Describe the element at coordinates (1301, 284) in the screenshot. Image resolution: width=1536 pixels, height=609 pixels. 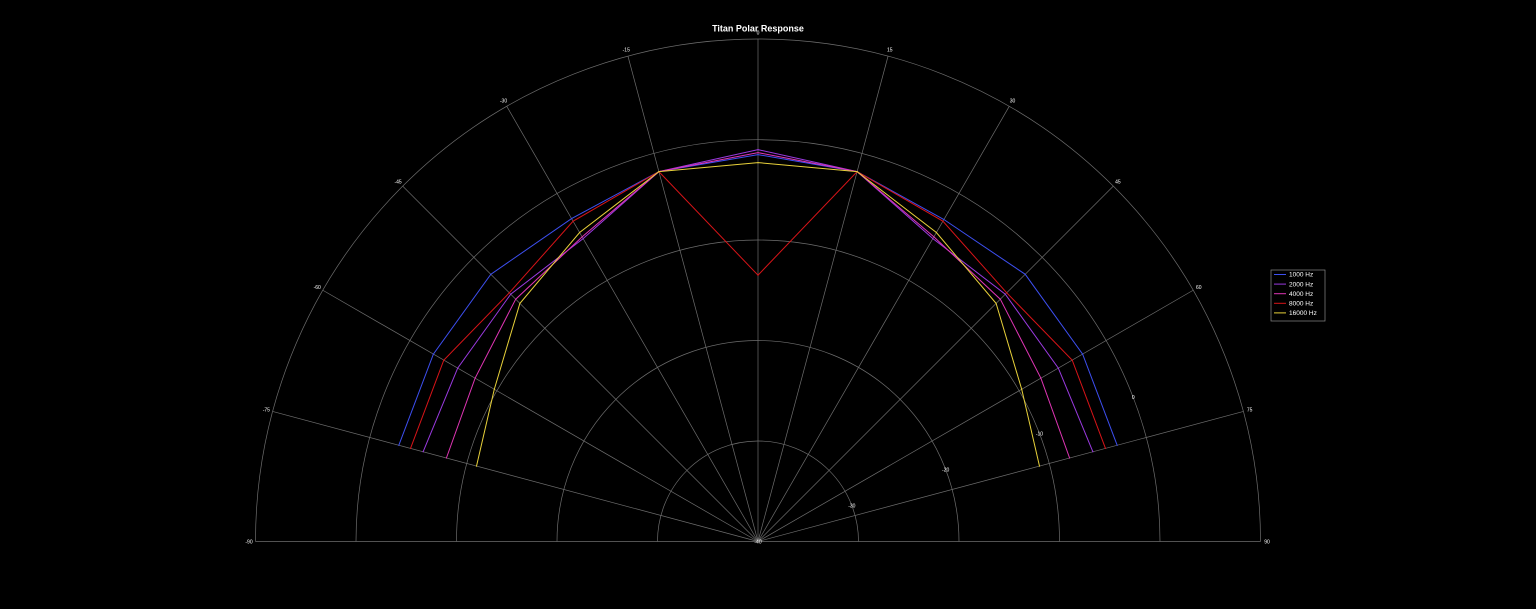
I see `legend-label: 2000 Hz` at that location.